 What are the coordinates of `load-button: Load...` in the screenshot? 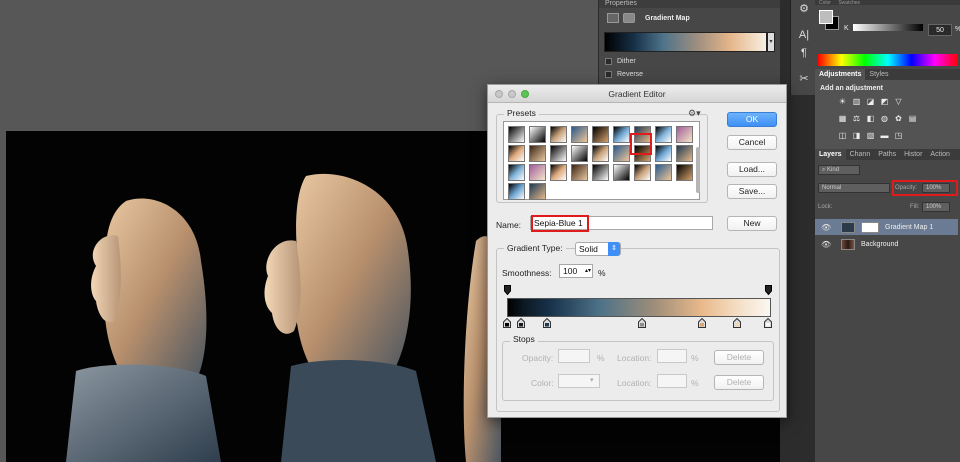 It's located at (752, 169).